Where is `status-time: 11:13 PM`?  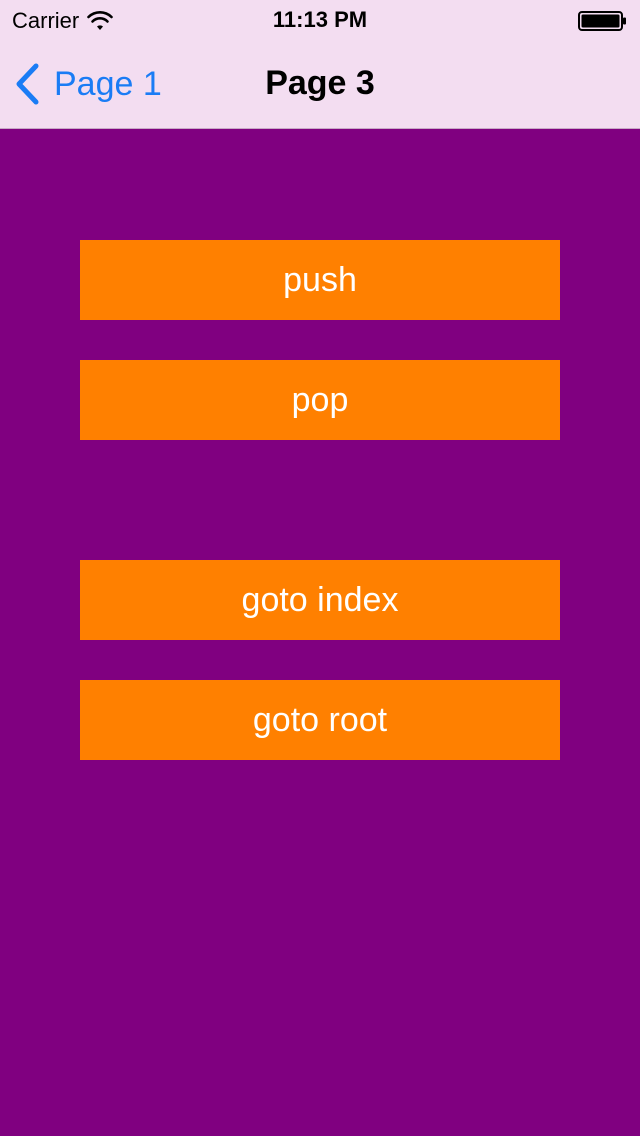
status-time: 11:13 PM is located at coordinates (320, 19).